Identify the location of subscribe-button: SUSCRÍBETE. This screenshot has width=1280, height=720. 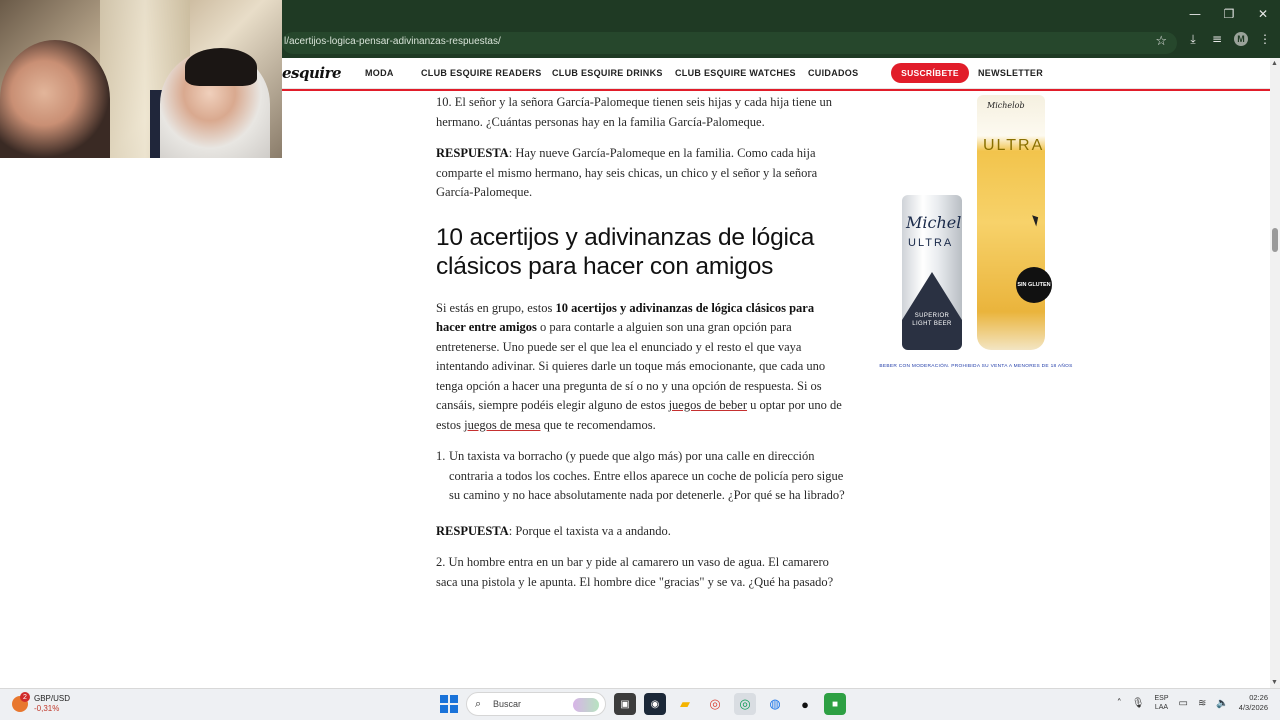
(930, 73).